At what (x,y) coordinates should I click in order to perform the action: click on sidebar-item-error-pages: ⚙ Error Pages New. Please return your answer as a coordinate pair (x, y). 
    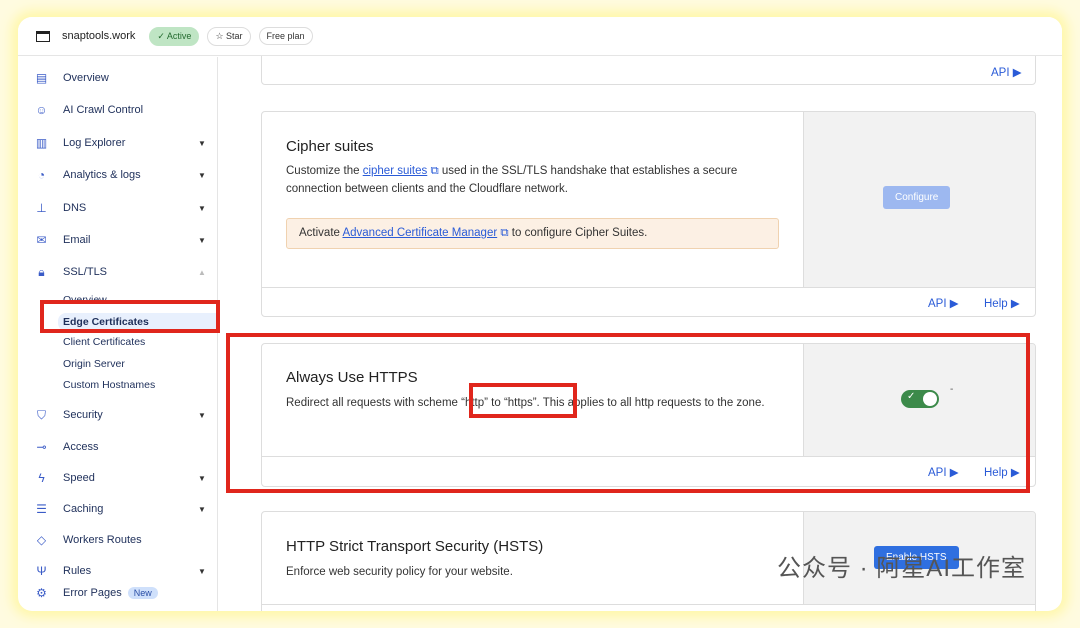
    Looking at the image, I should click on (118, 593).